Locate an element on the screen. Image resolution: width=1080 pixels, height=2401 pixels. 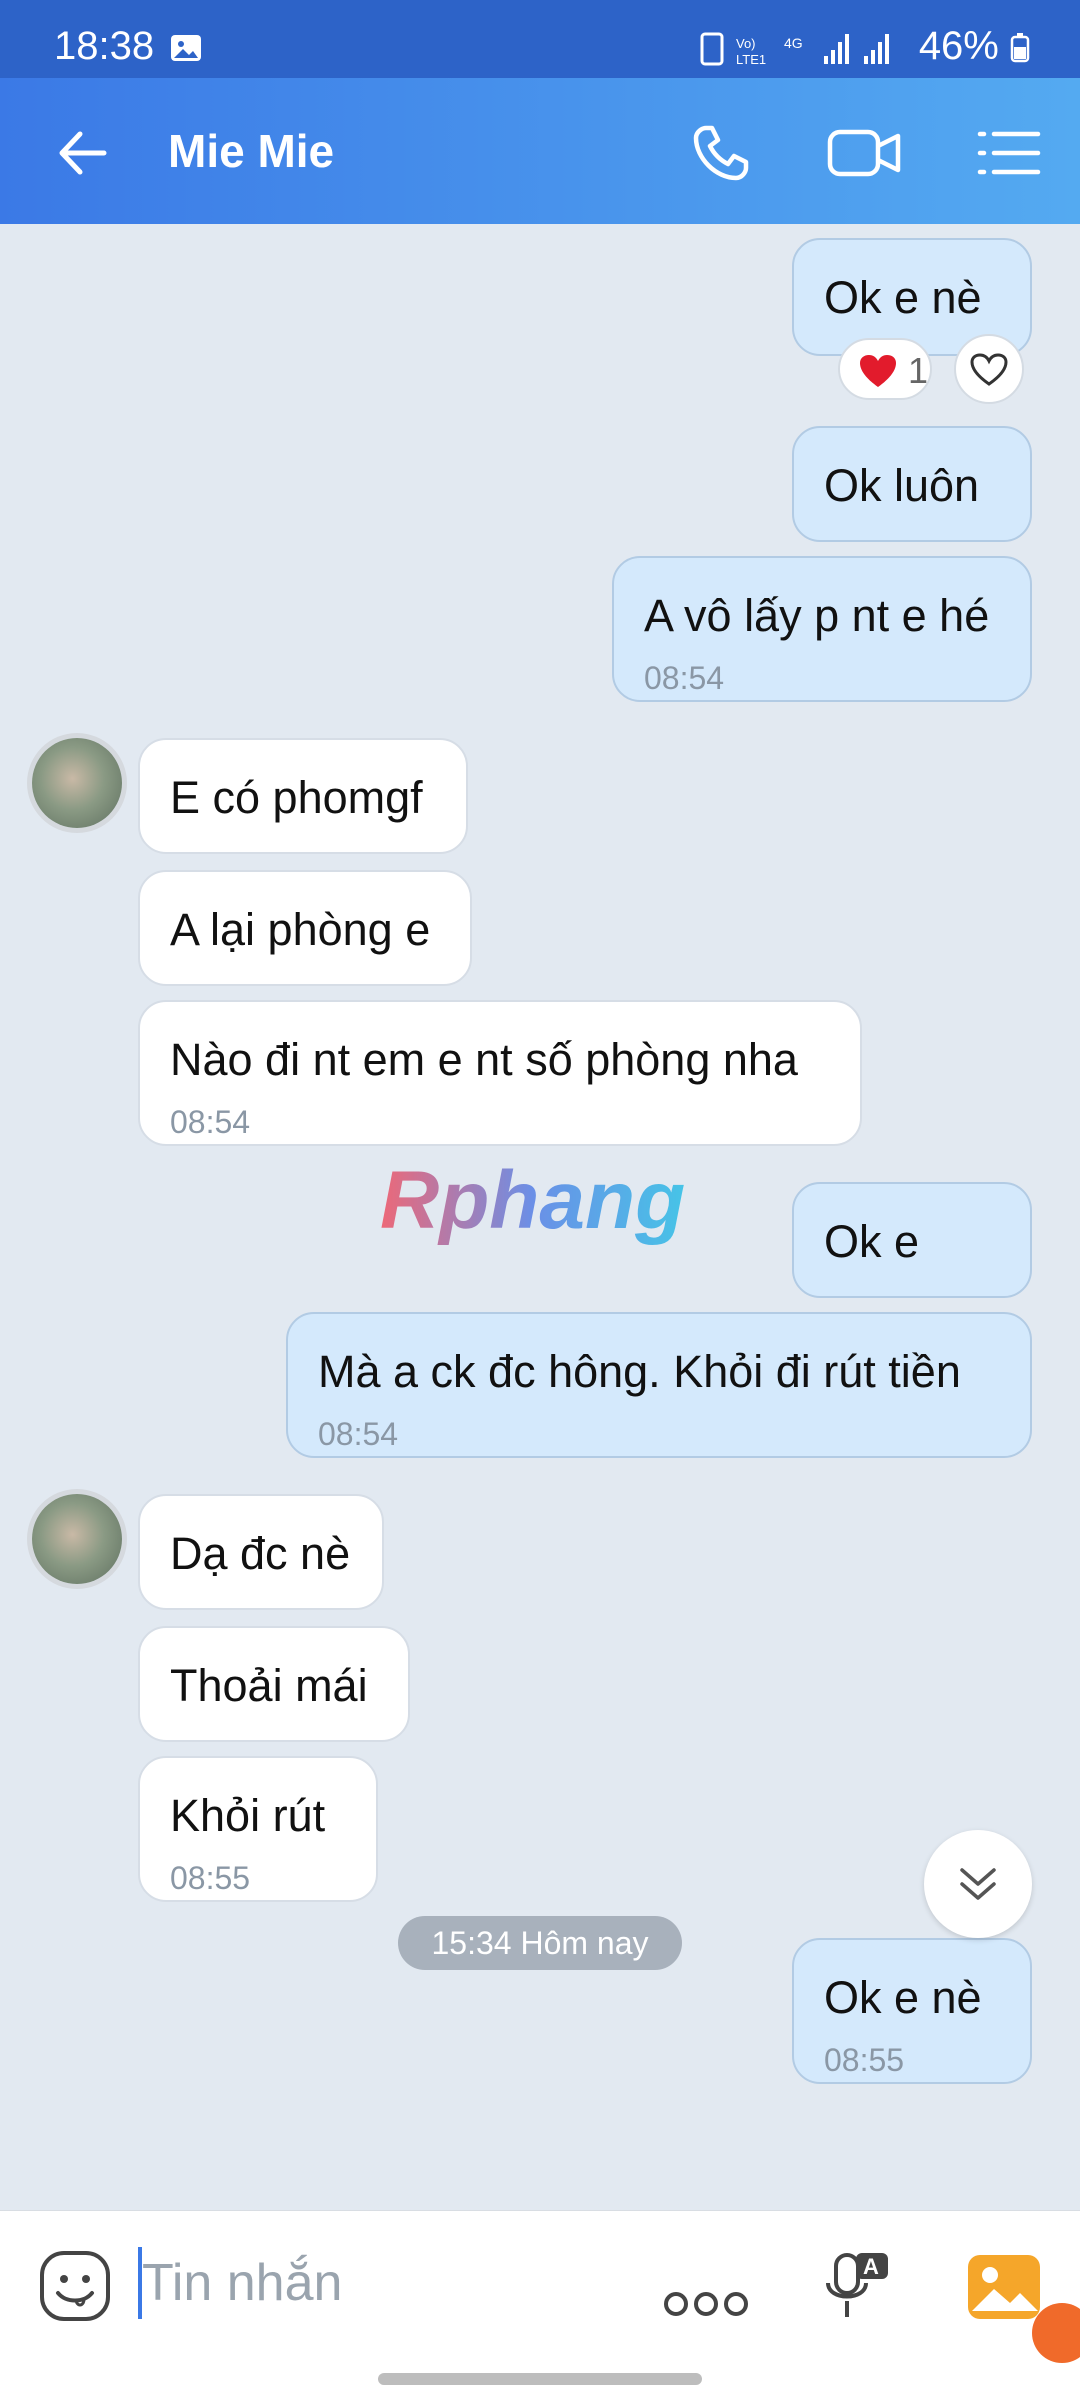
more-options-icon is located at coordinates (706, 2304).